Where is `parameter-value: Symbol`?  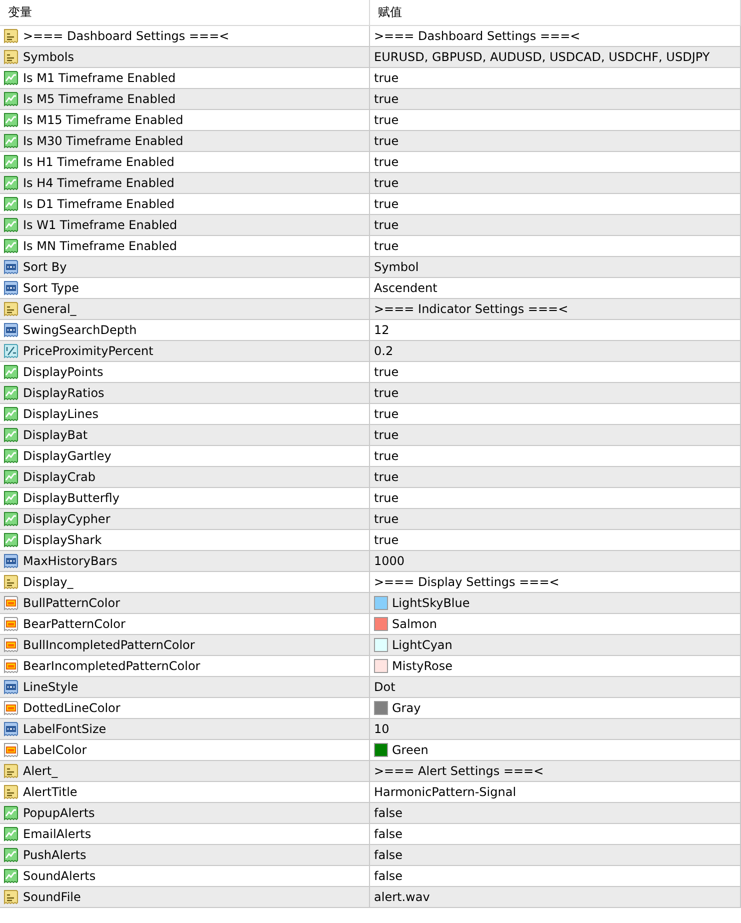
parameter-value: Symbol is located at coordinates (396, 267).